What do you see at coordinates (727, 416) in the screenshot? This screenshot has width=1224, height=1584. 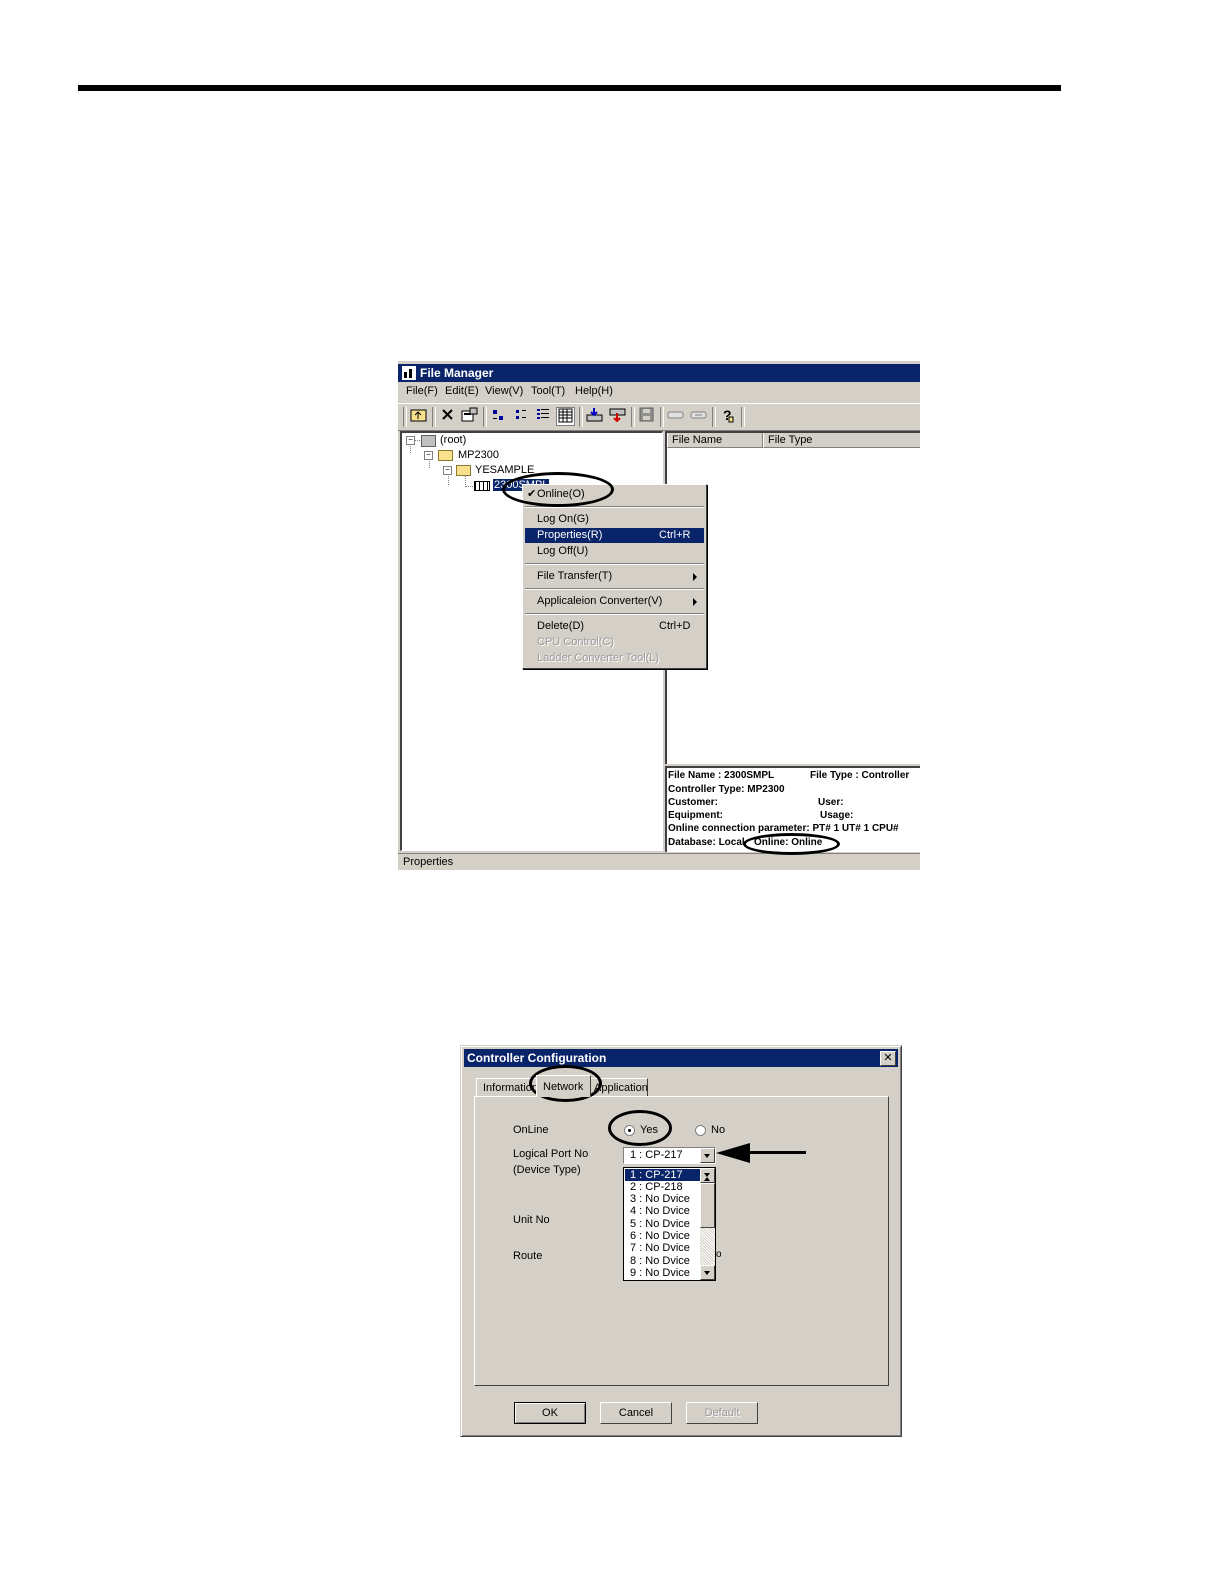 I see `help-icon: ?` at bounding box center [727, 416].